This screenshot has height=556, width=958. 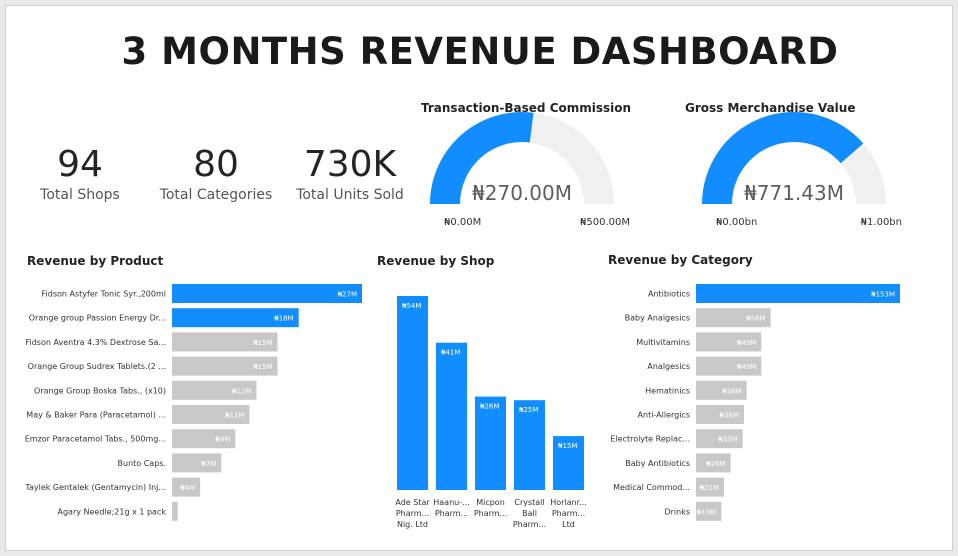 I want to click on category-label: Bunto Caps., so click(x=142, y=463).